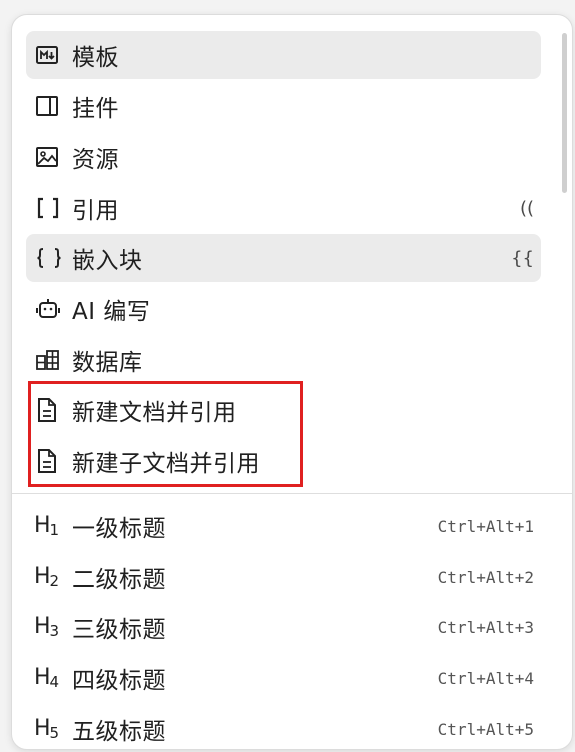  I want to click on menu-item-label: 一级标题, so click(119, 529).